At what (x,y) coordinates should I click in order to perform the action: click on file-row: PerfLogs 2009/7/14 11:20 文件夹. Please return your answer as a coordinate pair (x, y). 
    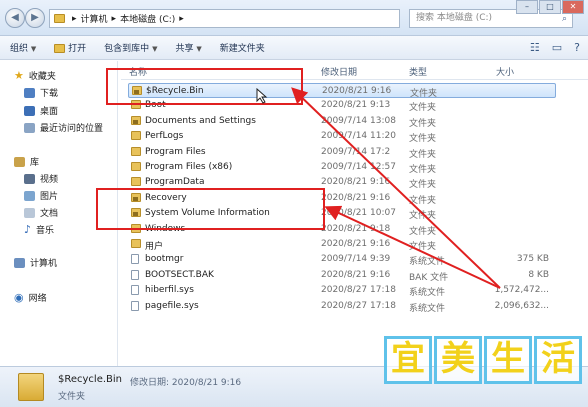
    Looking at the image, I should click on (342, 136).